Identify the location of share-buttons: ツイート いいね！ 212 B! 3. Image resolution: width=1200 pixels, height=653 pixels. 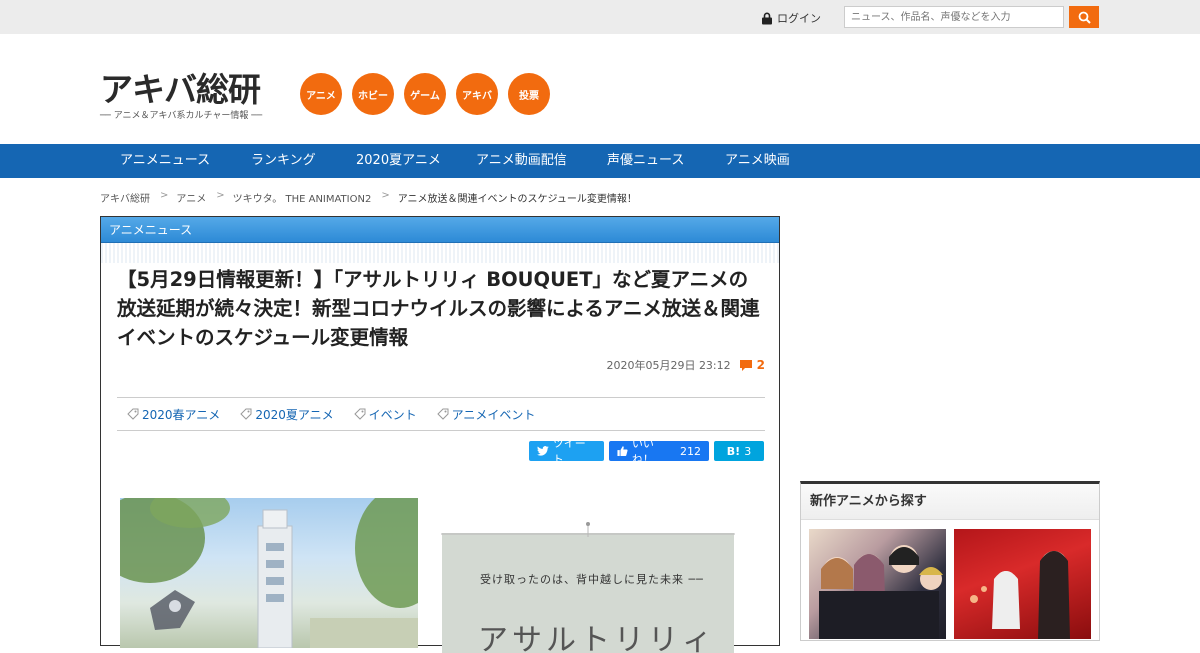
(646, 451).